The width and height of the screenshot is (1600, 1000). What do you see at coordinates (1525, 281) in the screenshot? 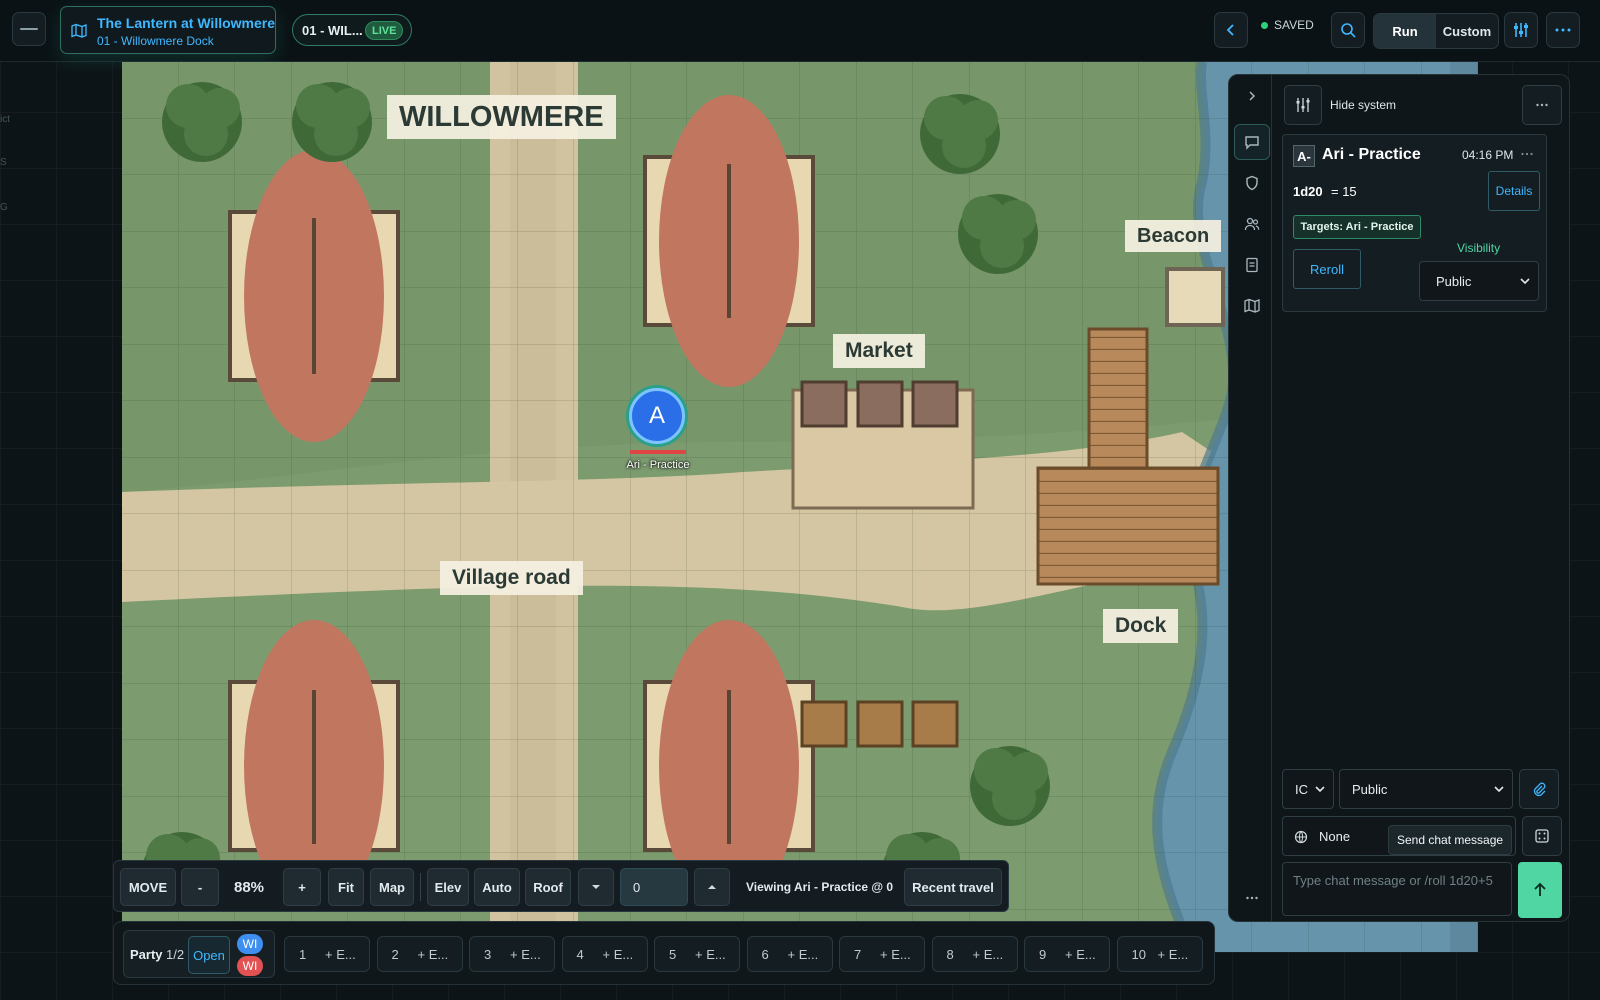
I see `chevron-down-icon` at bounding box center [1525, 281].